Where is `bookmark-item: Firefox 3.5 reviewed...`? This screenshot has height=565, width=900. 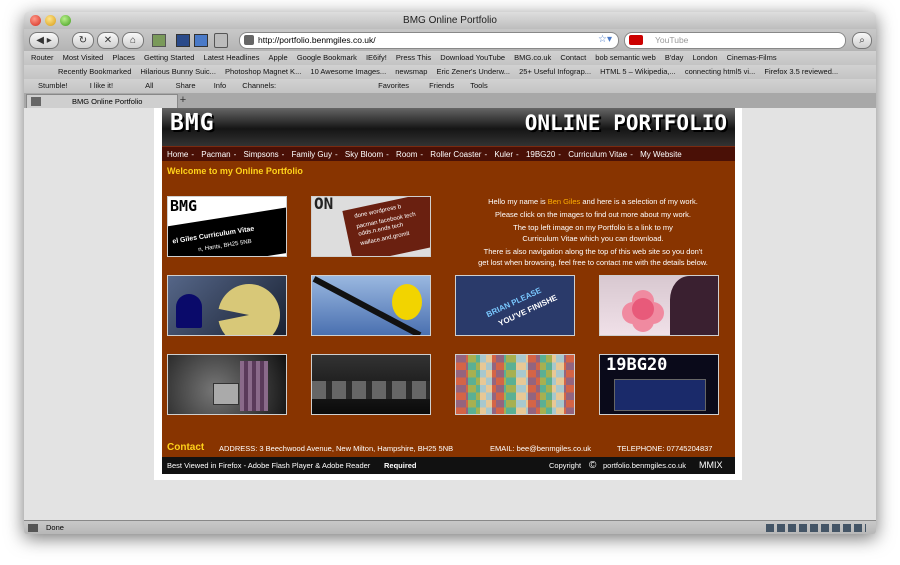
bookmark-item: Firefox 3.5 reviewed... is located at coordinates (801, 72).